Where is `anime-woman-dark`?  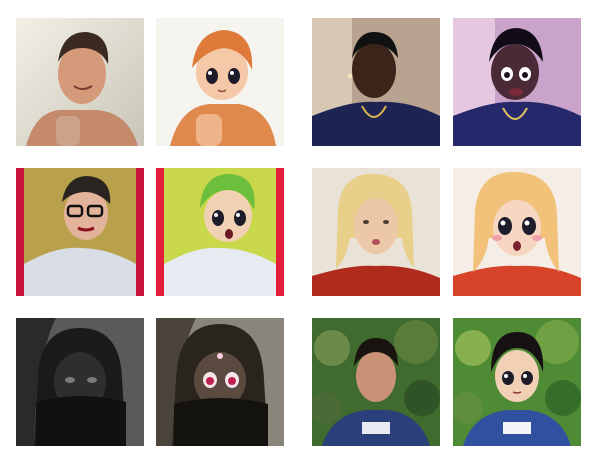
anime-woman-dark is located at coordinates (220, 382).